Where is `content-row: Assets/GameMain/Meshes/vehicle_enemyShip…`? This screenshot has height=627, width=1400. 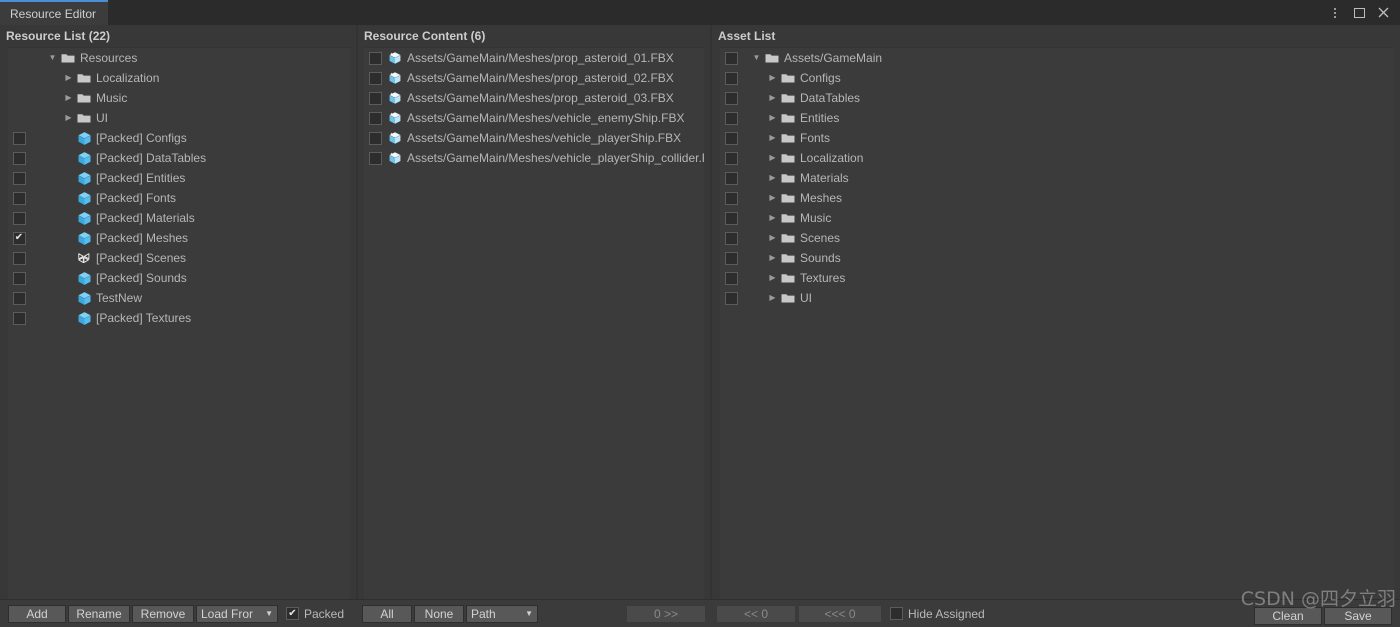 content-row: Assets/GameMain/Meshes/vehicle_enemyShip… is located at coordinates (534, 118).